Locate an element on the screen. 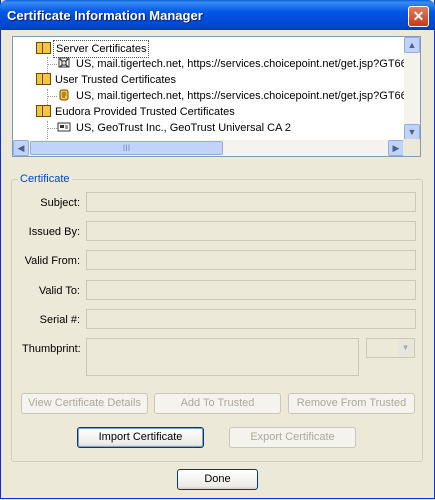 The width and height of the screenshot is (435, 500). thumbprint-label: Thumbprint: is located at coordinates (51, 349).